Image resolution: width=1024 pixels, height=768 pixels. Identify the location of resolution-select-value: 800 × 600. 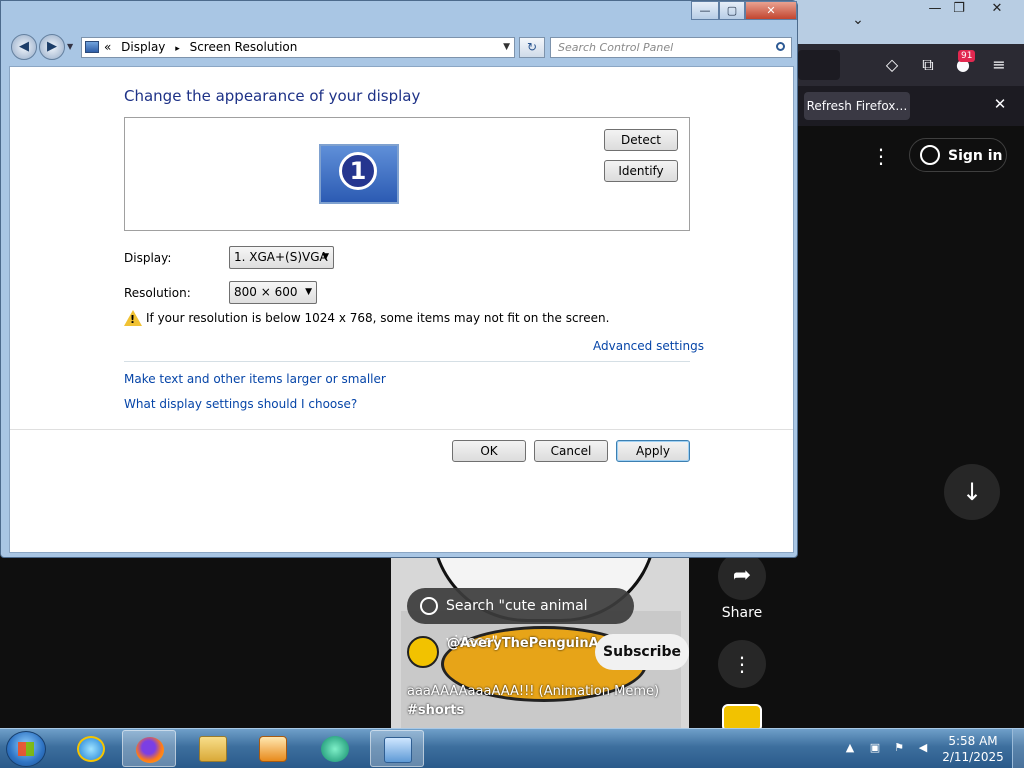
(266, 292).